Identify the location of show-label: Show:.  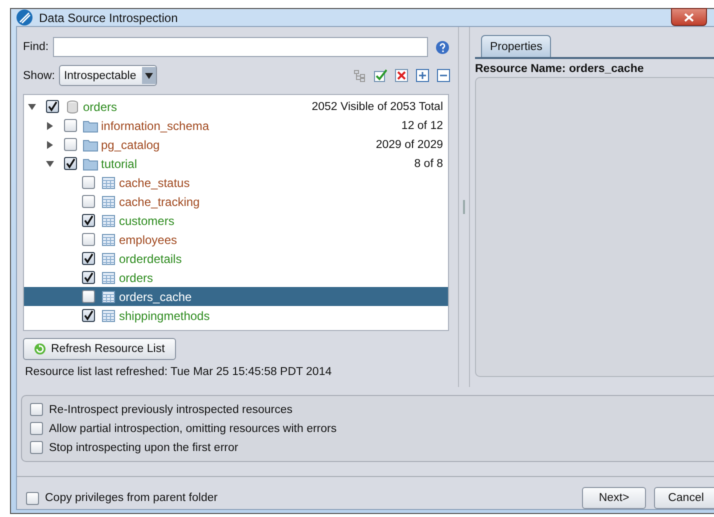
(39, 76).